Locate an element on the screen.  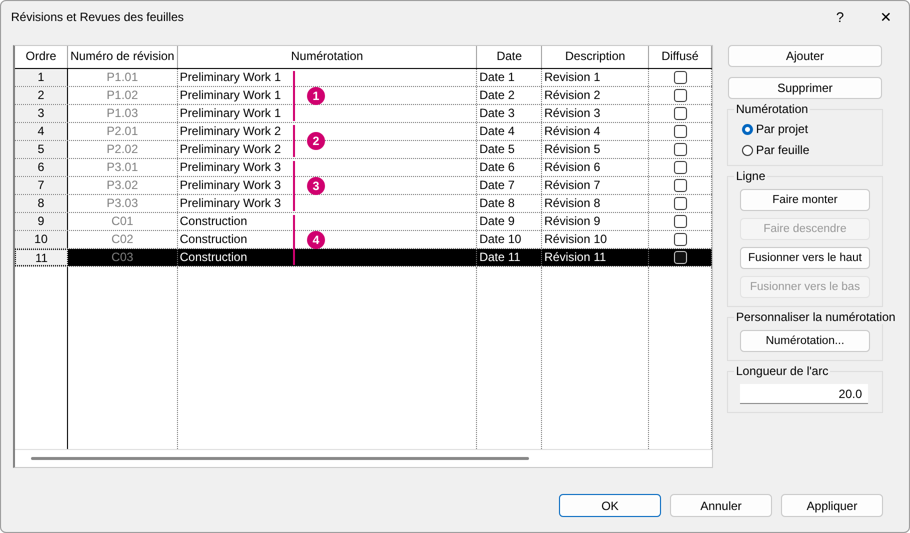
table-cell: C03 is located at coordinates (123, 257).